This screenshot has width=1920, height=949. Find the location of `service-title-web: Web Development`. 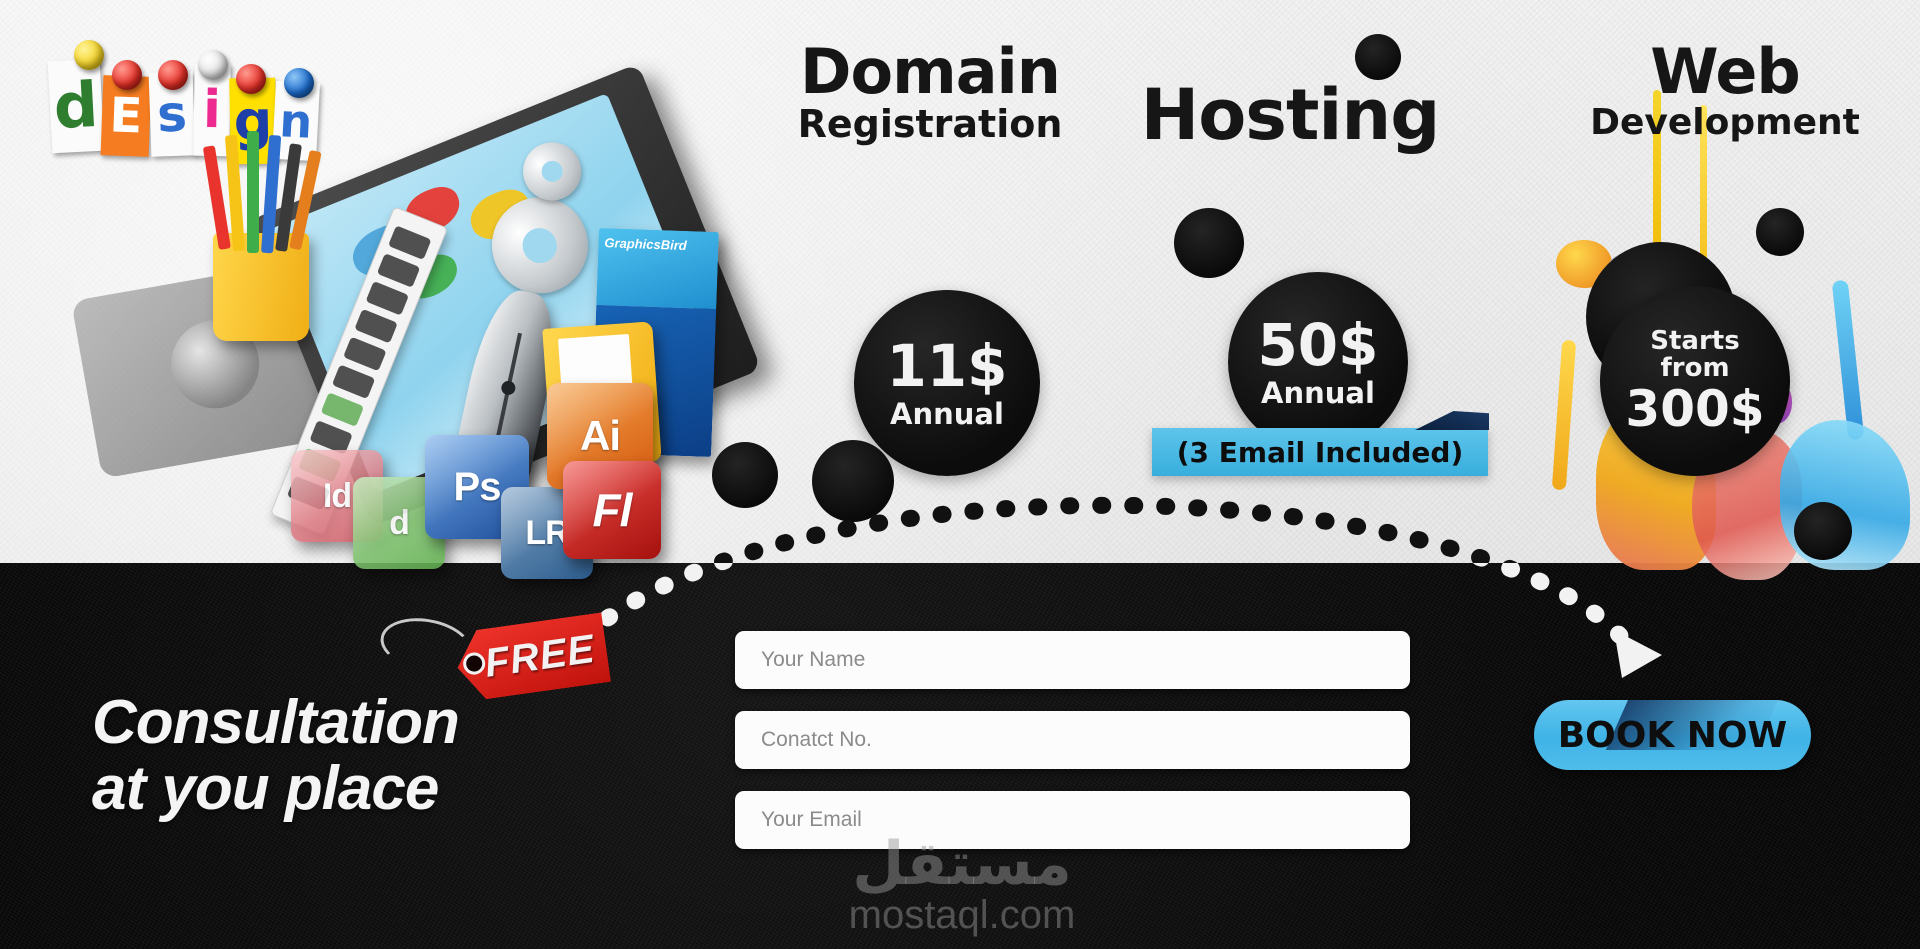

service-title-web: Web Development is located at coordinates (1725, 89).